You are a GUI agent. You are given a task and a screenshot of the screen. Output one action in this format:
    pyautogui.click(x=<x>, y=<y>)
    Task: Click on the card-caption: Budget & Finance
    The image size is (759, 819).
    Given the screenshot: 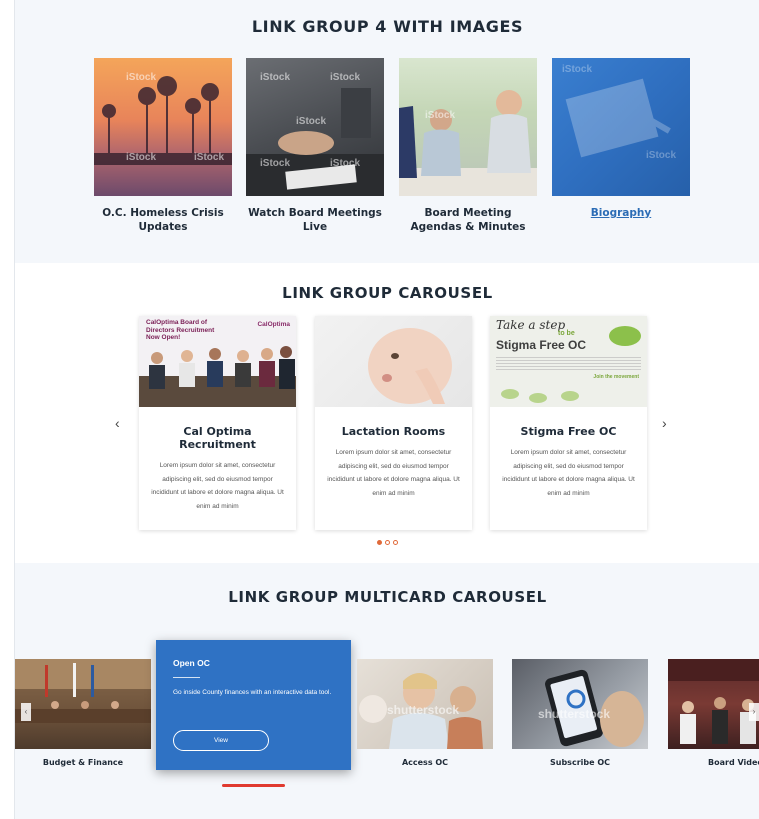 What is the action you would take?
    pyautogui.click(x=83, y=762)
    